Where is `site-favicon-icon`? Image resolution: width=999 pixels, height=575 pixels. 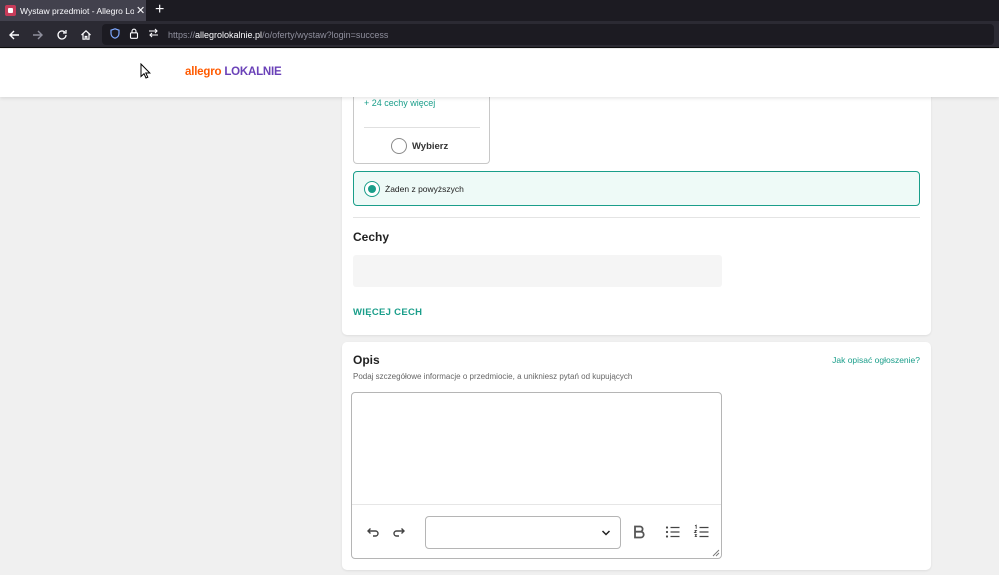
site-favicon-icon is located at coordinates (10, 10).